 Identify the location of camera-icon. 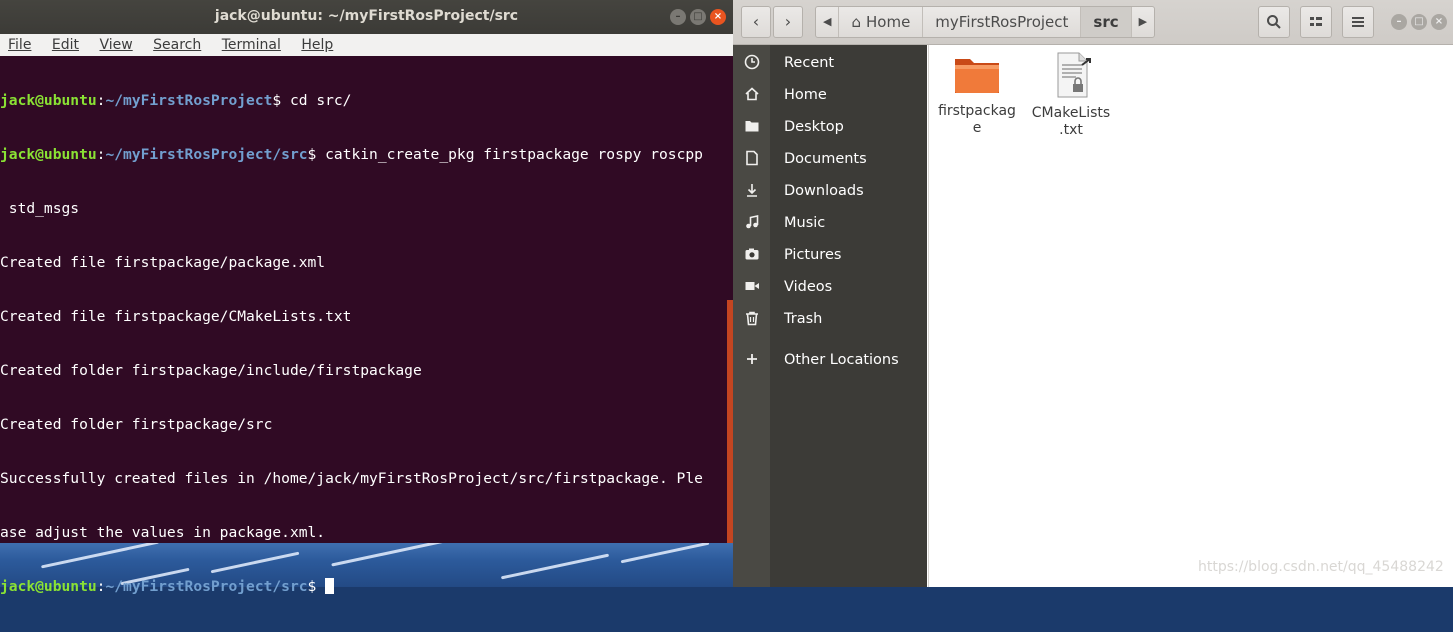
(752, 255).